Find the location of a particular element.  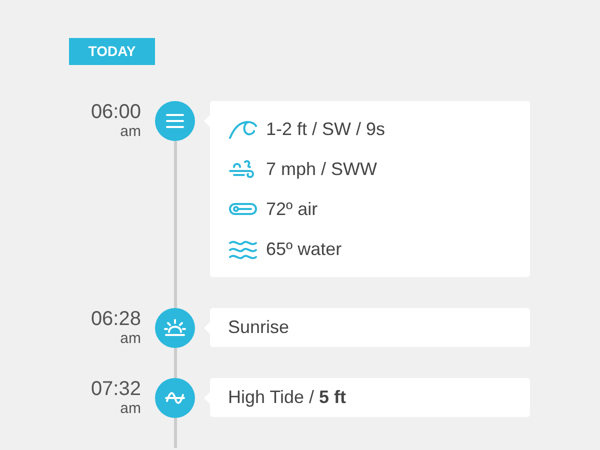

event-label: Sunrise is located at coordinates (259, 327).